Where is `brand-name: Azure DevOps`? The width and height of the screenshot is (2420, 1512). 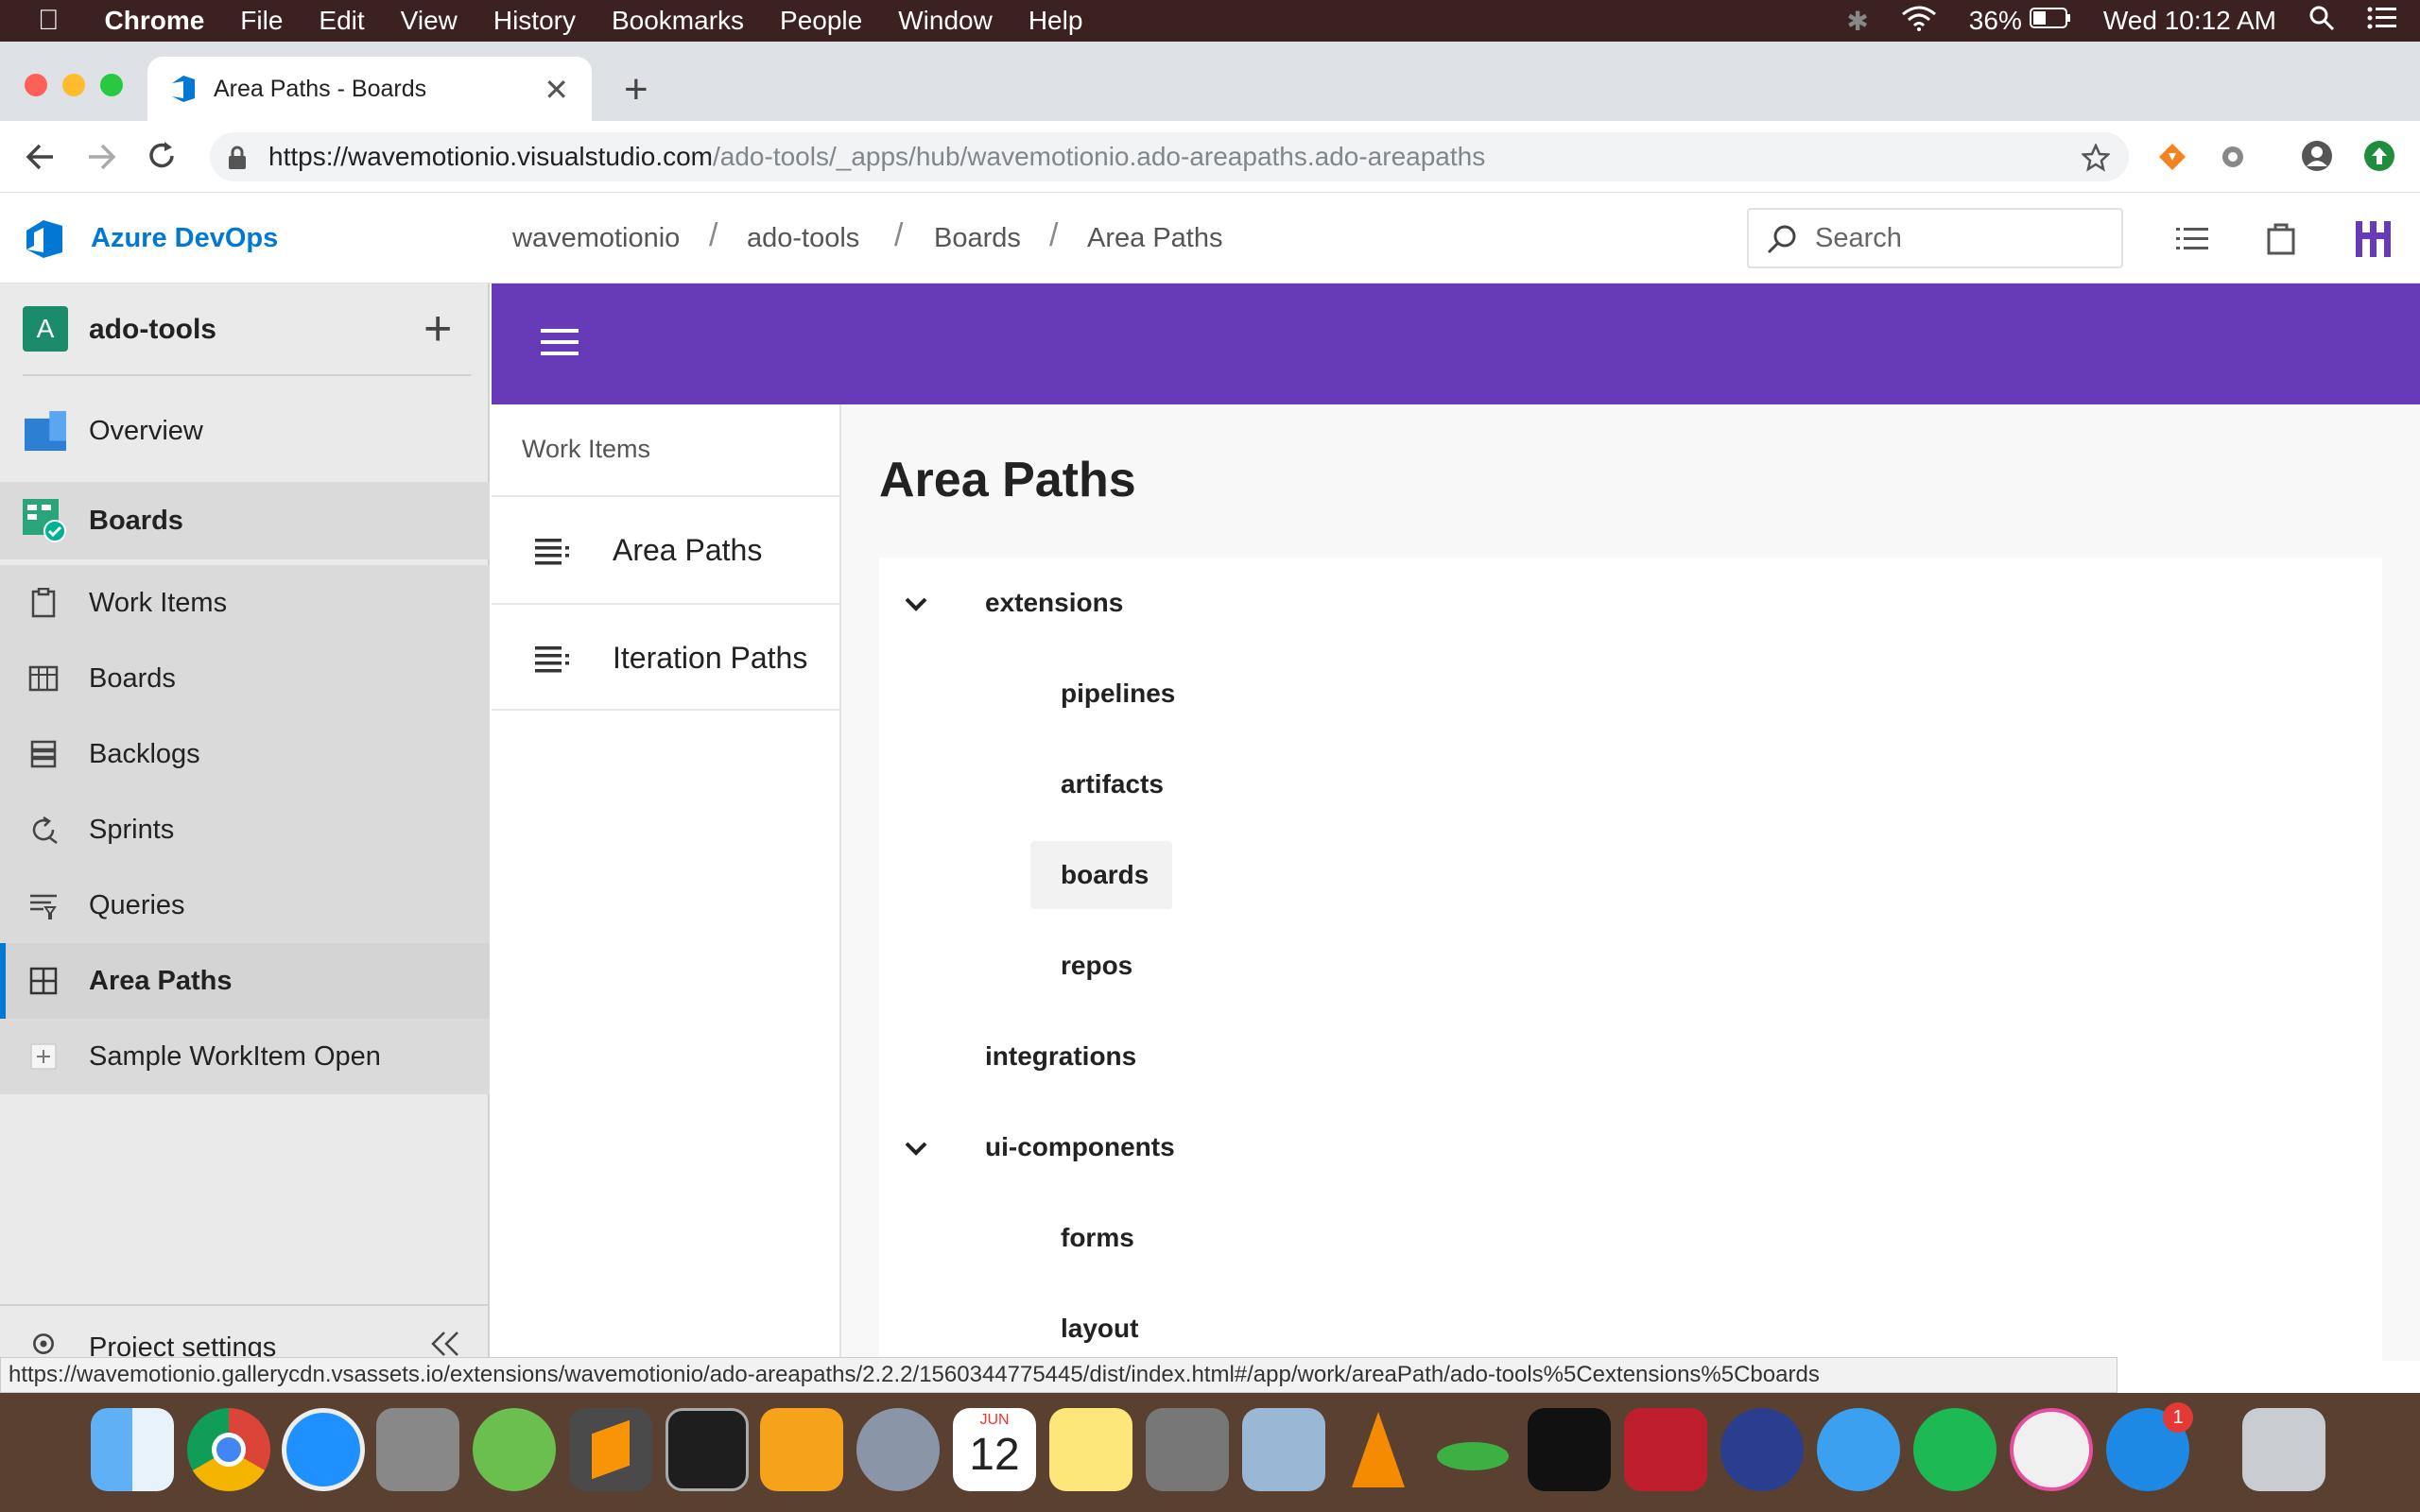 brand-name: Azure DevOps is located at coordinates (185, 238).